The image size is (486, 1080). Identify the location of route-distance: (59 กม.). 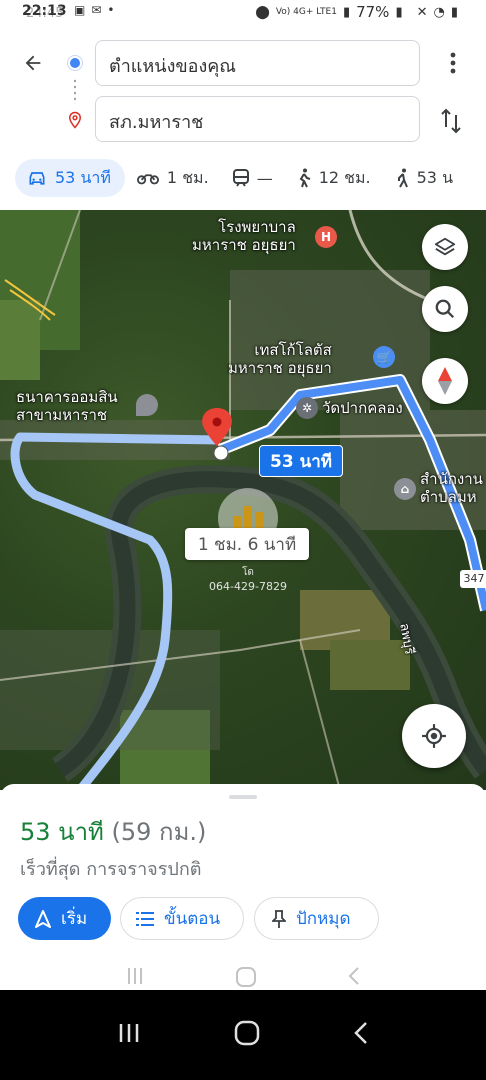
(159, 832).